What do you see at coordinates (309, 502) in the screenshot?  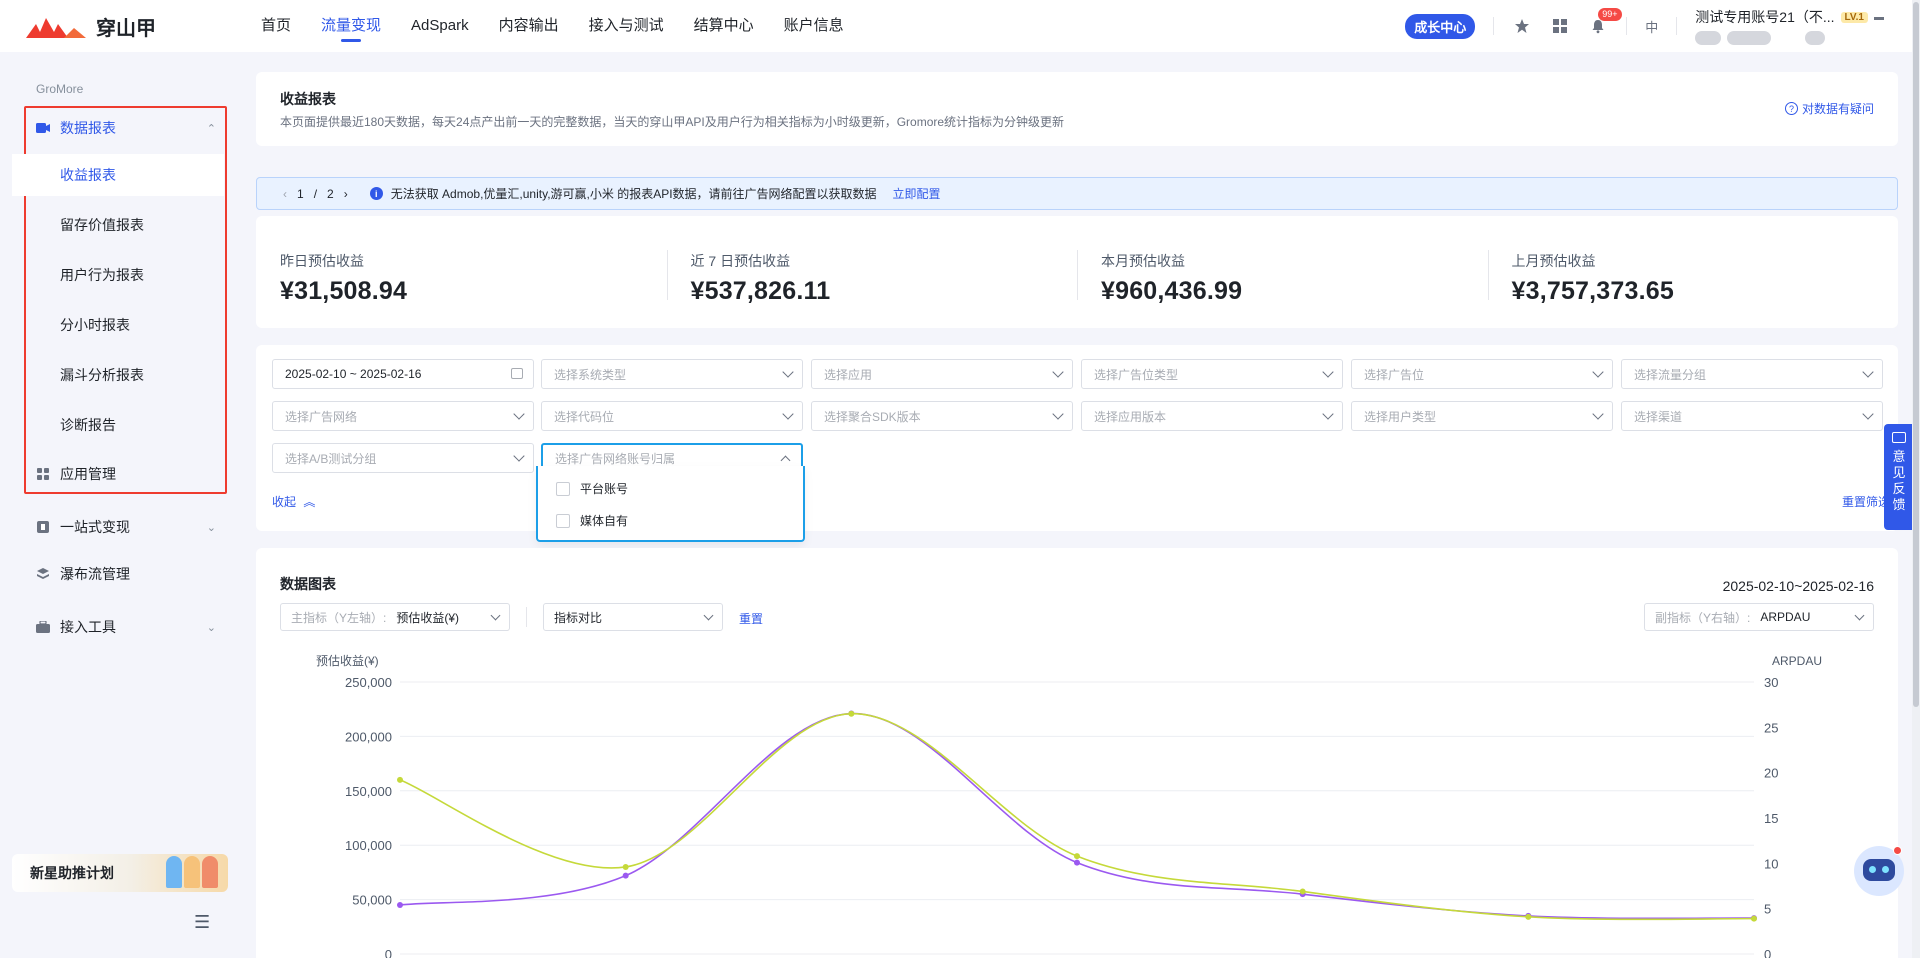 I see `double-chevron-up-icon: ︽` at bounding box center [309, 502].